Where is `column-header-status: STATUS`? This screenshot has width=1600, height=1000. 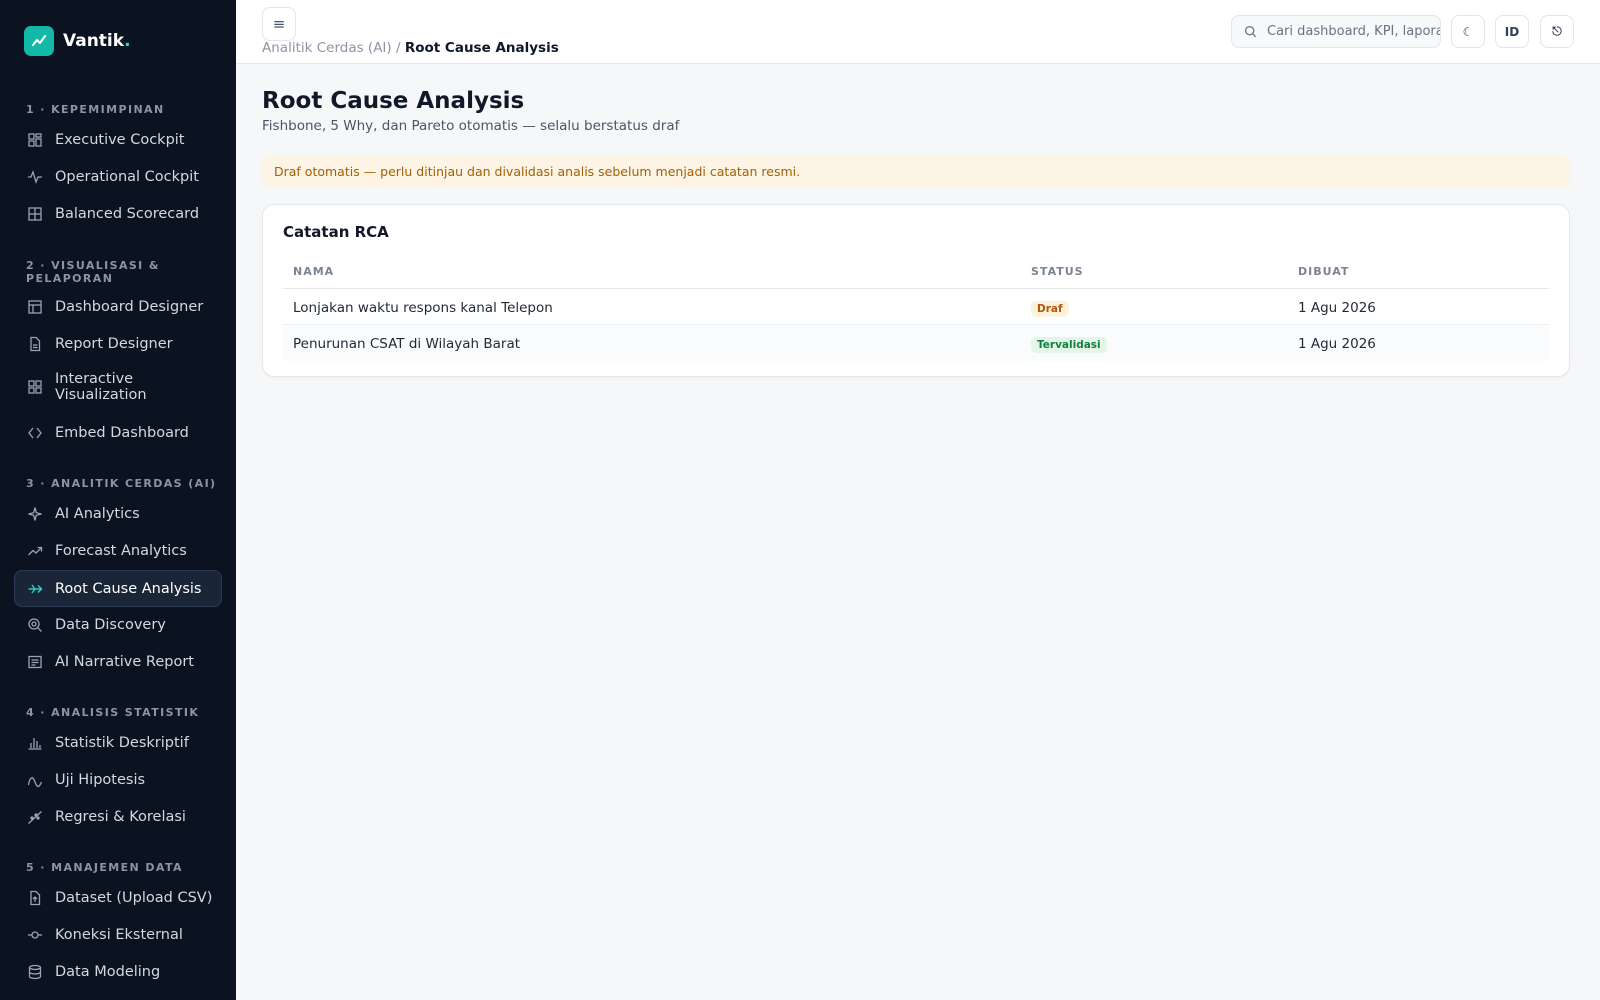
column-header-status: STATUS is located at coordinates (1057, 271).